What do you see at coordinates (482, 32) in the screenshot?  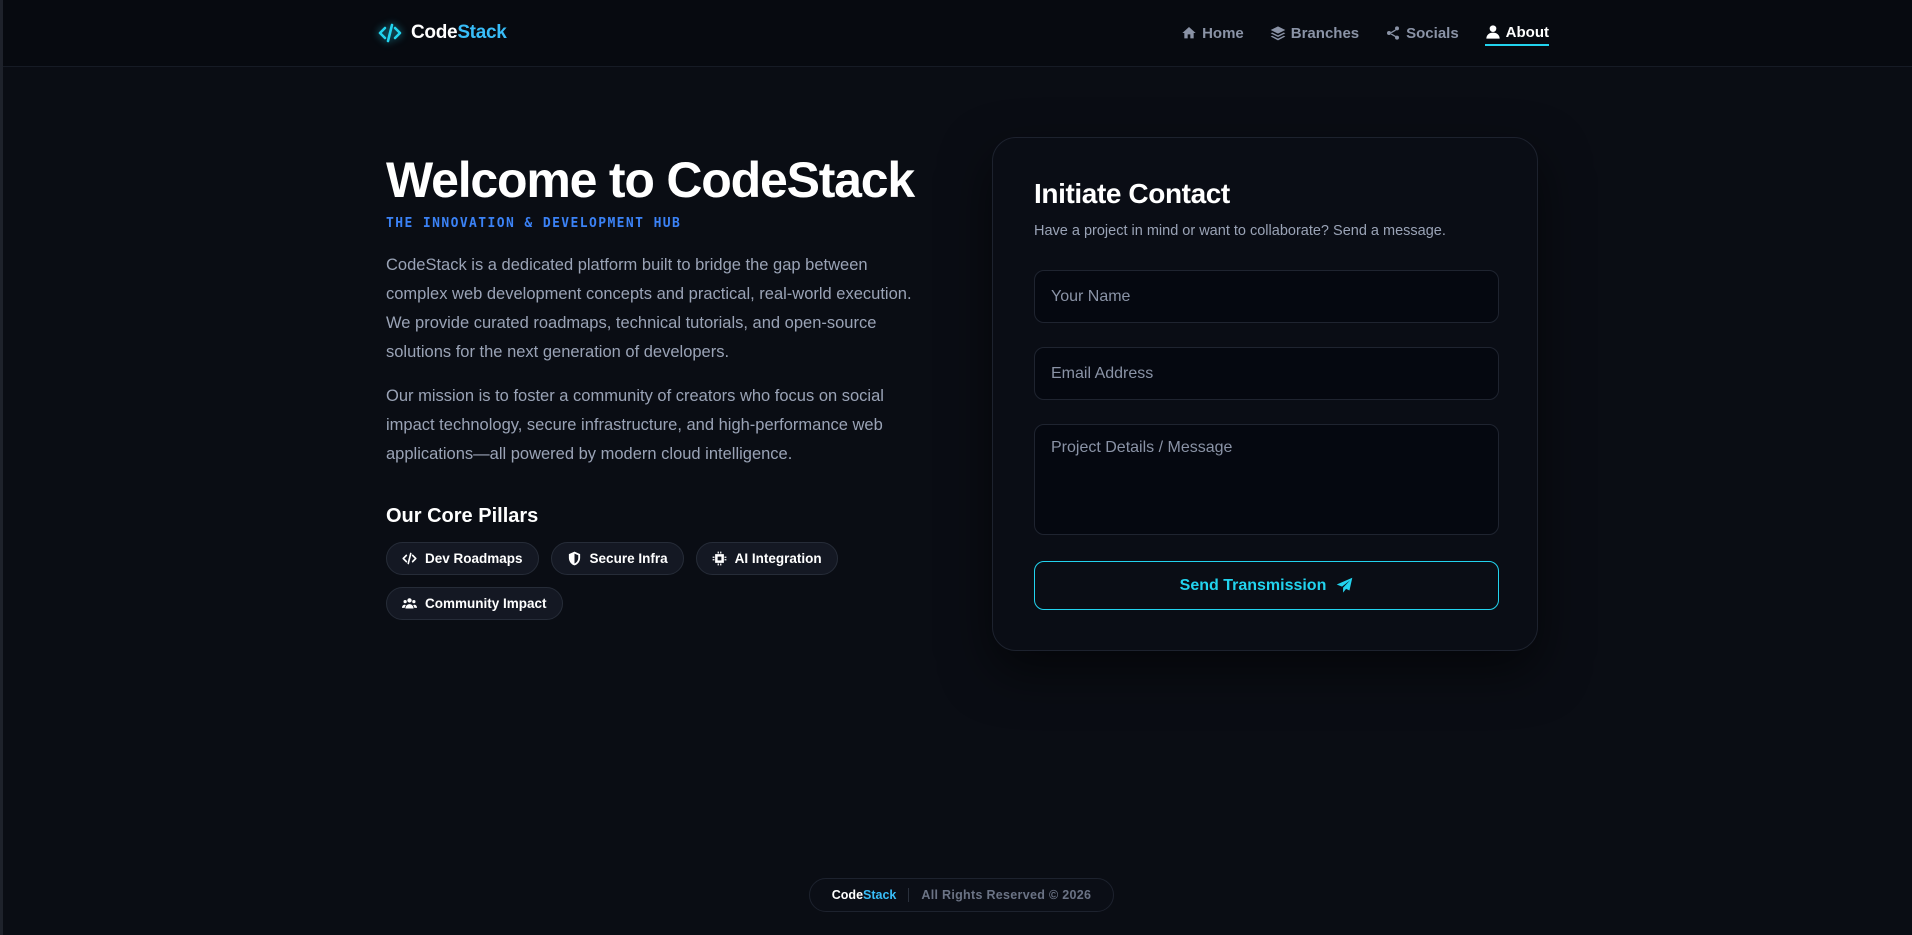 I see `brand-name-part2: Stack` at bounding box center [482, 32].